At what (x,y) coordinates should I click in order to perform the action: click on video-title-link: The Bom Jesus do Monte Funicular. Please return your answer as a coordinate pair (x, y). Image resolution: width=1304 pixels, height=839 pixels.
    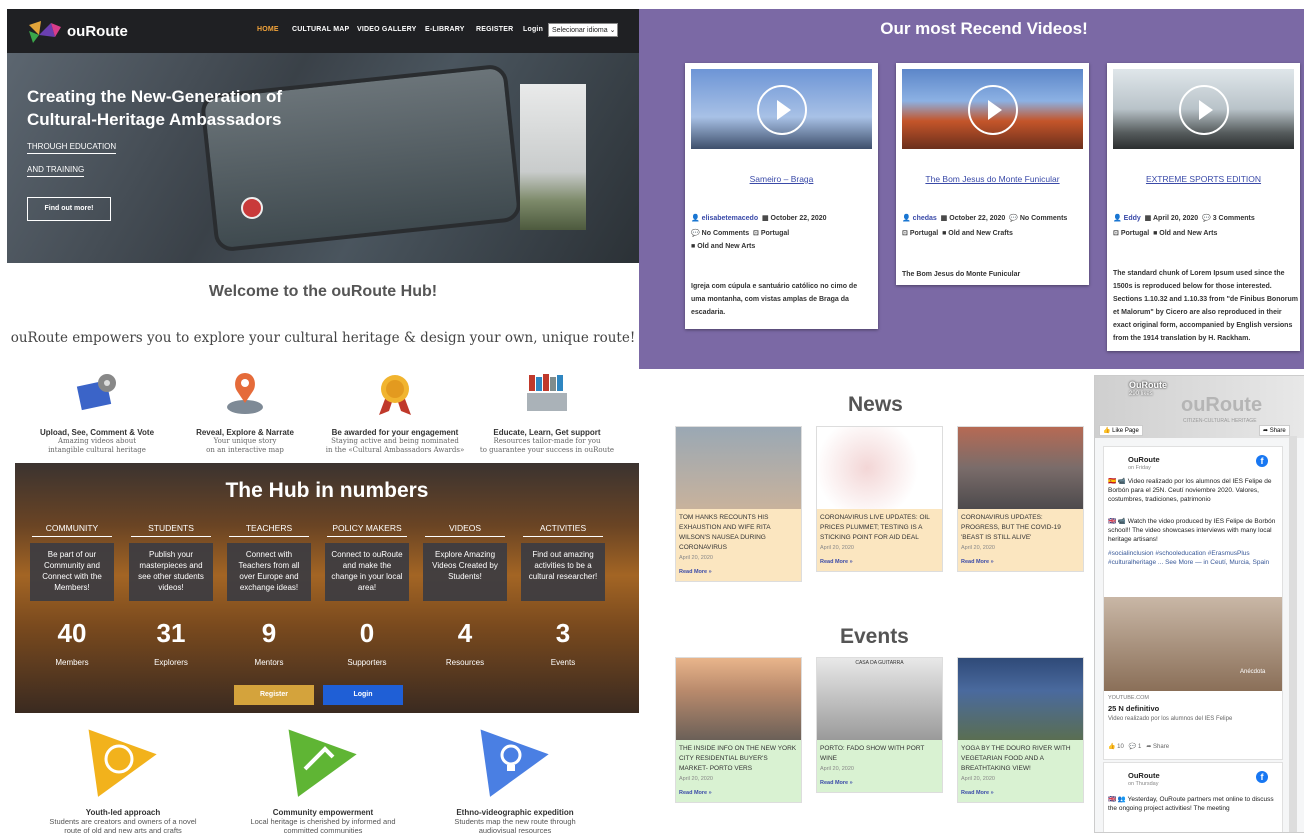
    Looking at the image, I should click on (992, 179).